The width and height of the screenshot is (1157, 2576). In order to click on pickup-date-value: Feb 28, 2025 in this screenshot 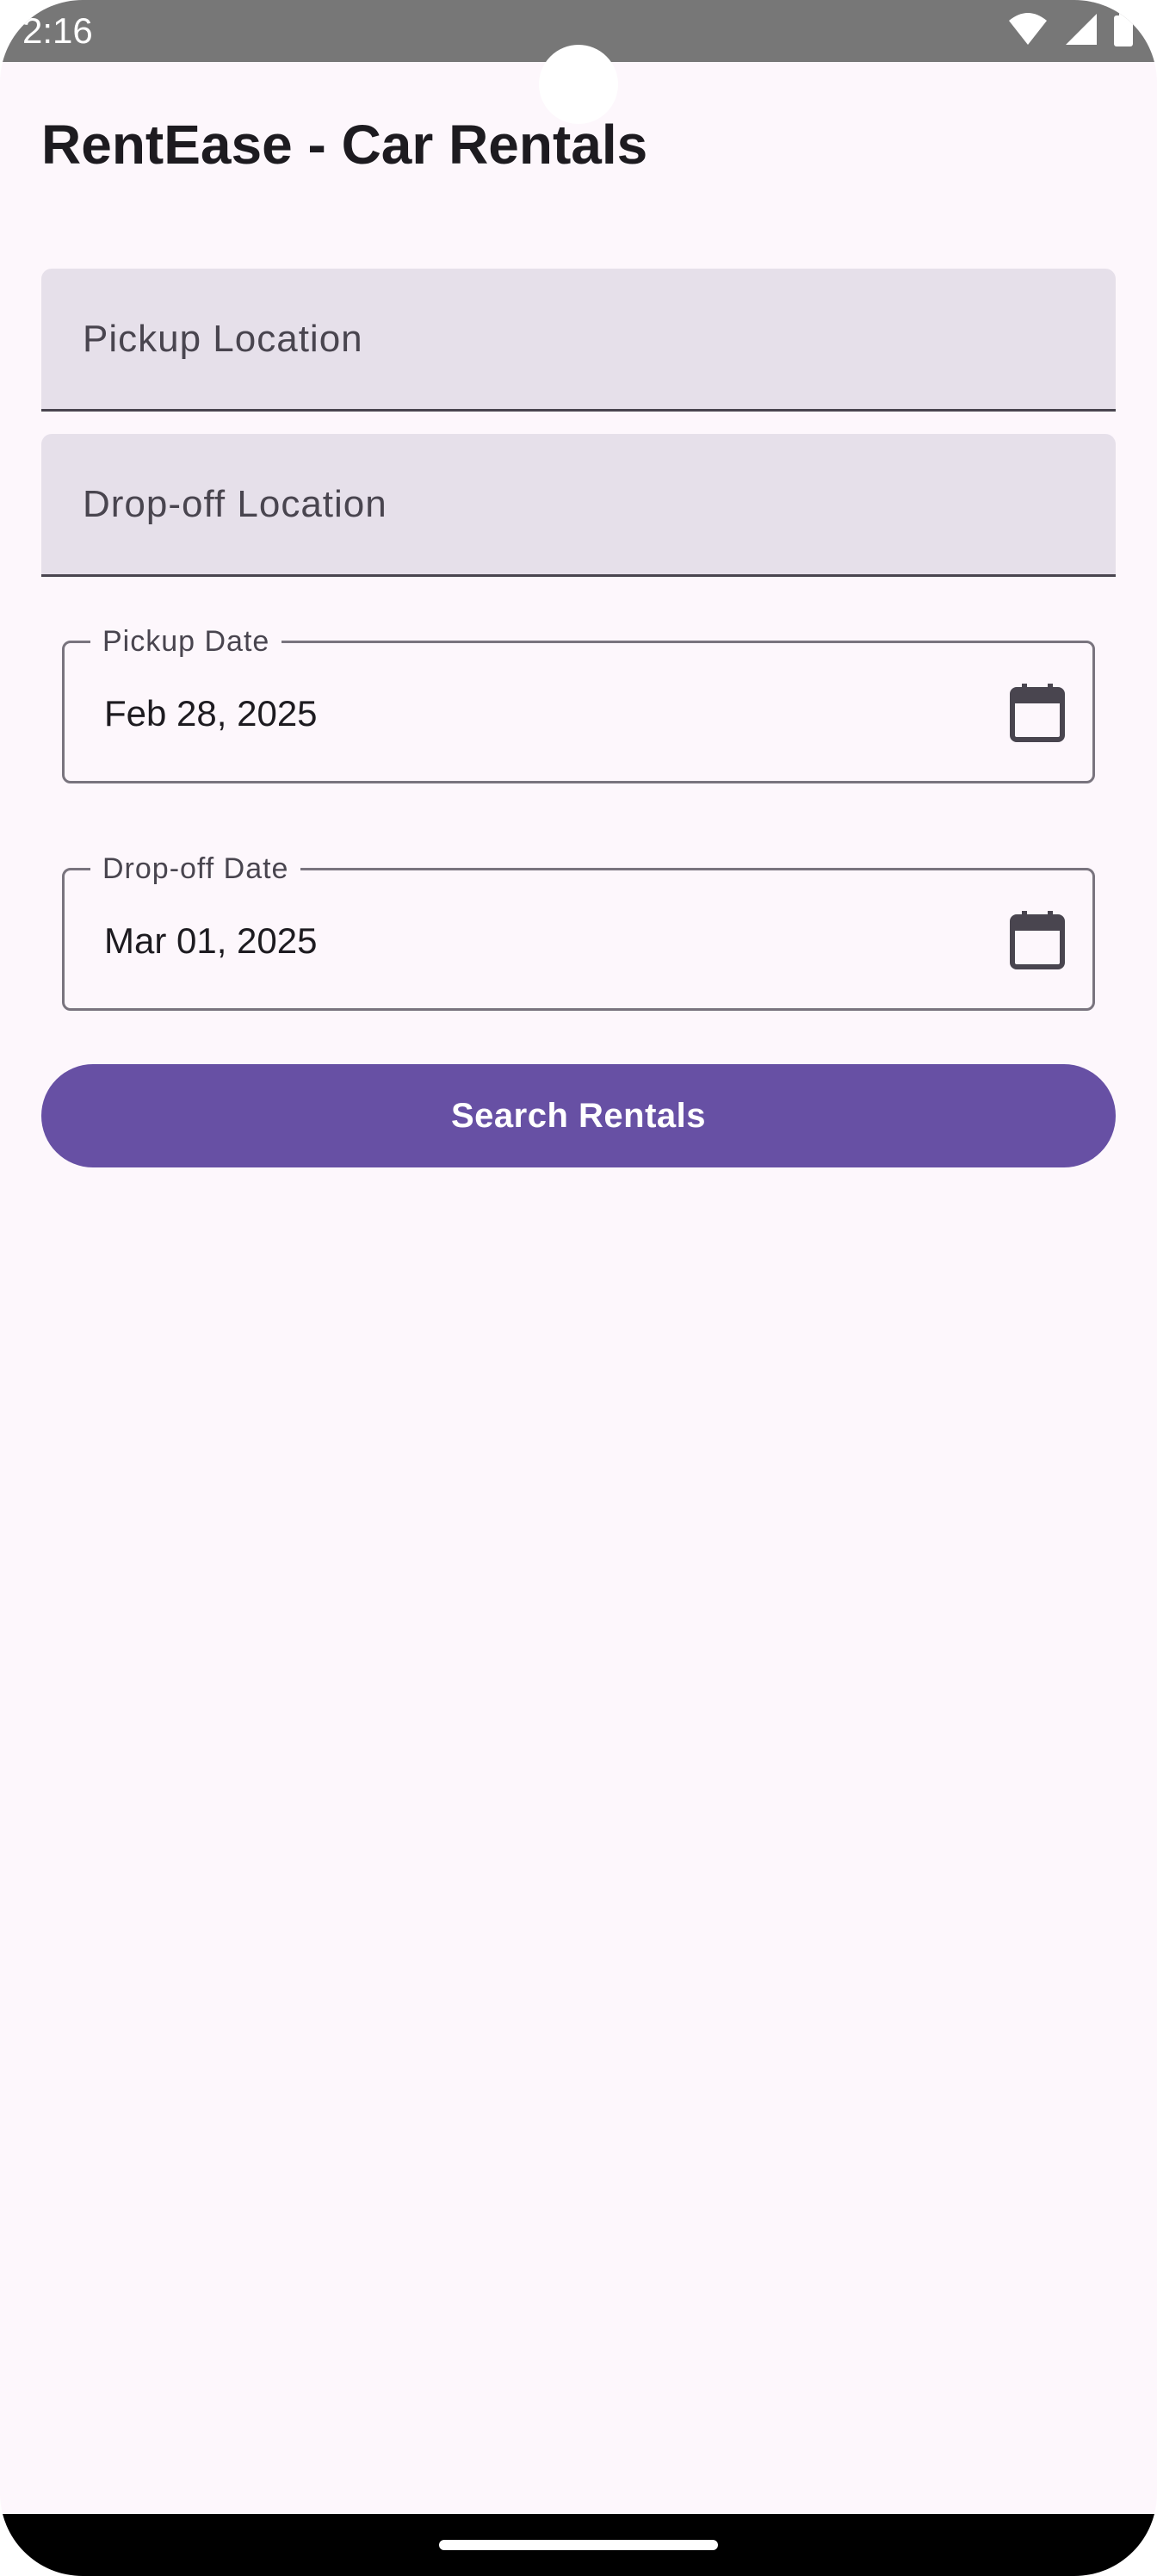, I will do `click(211, 713)`.